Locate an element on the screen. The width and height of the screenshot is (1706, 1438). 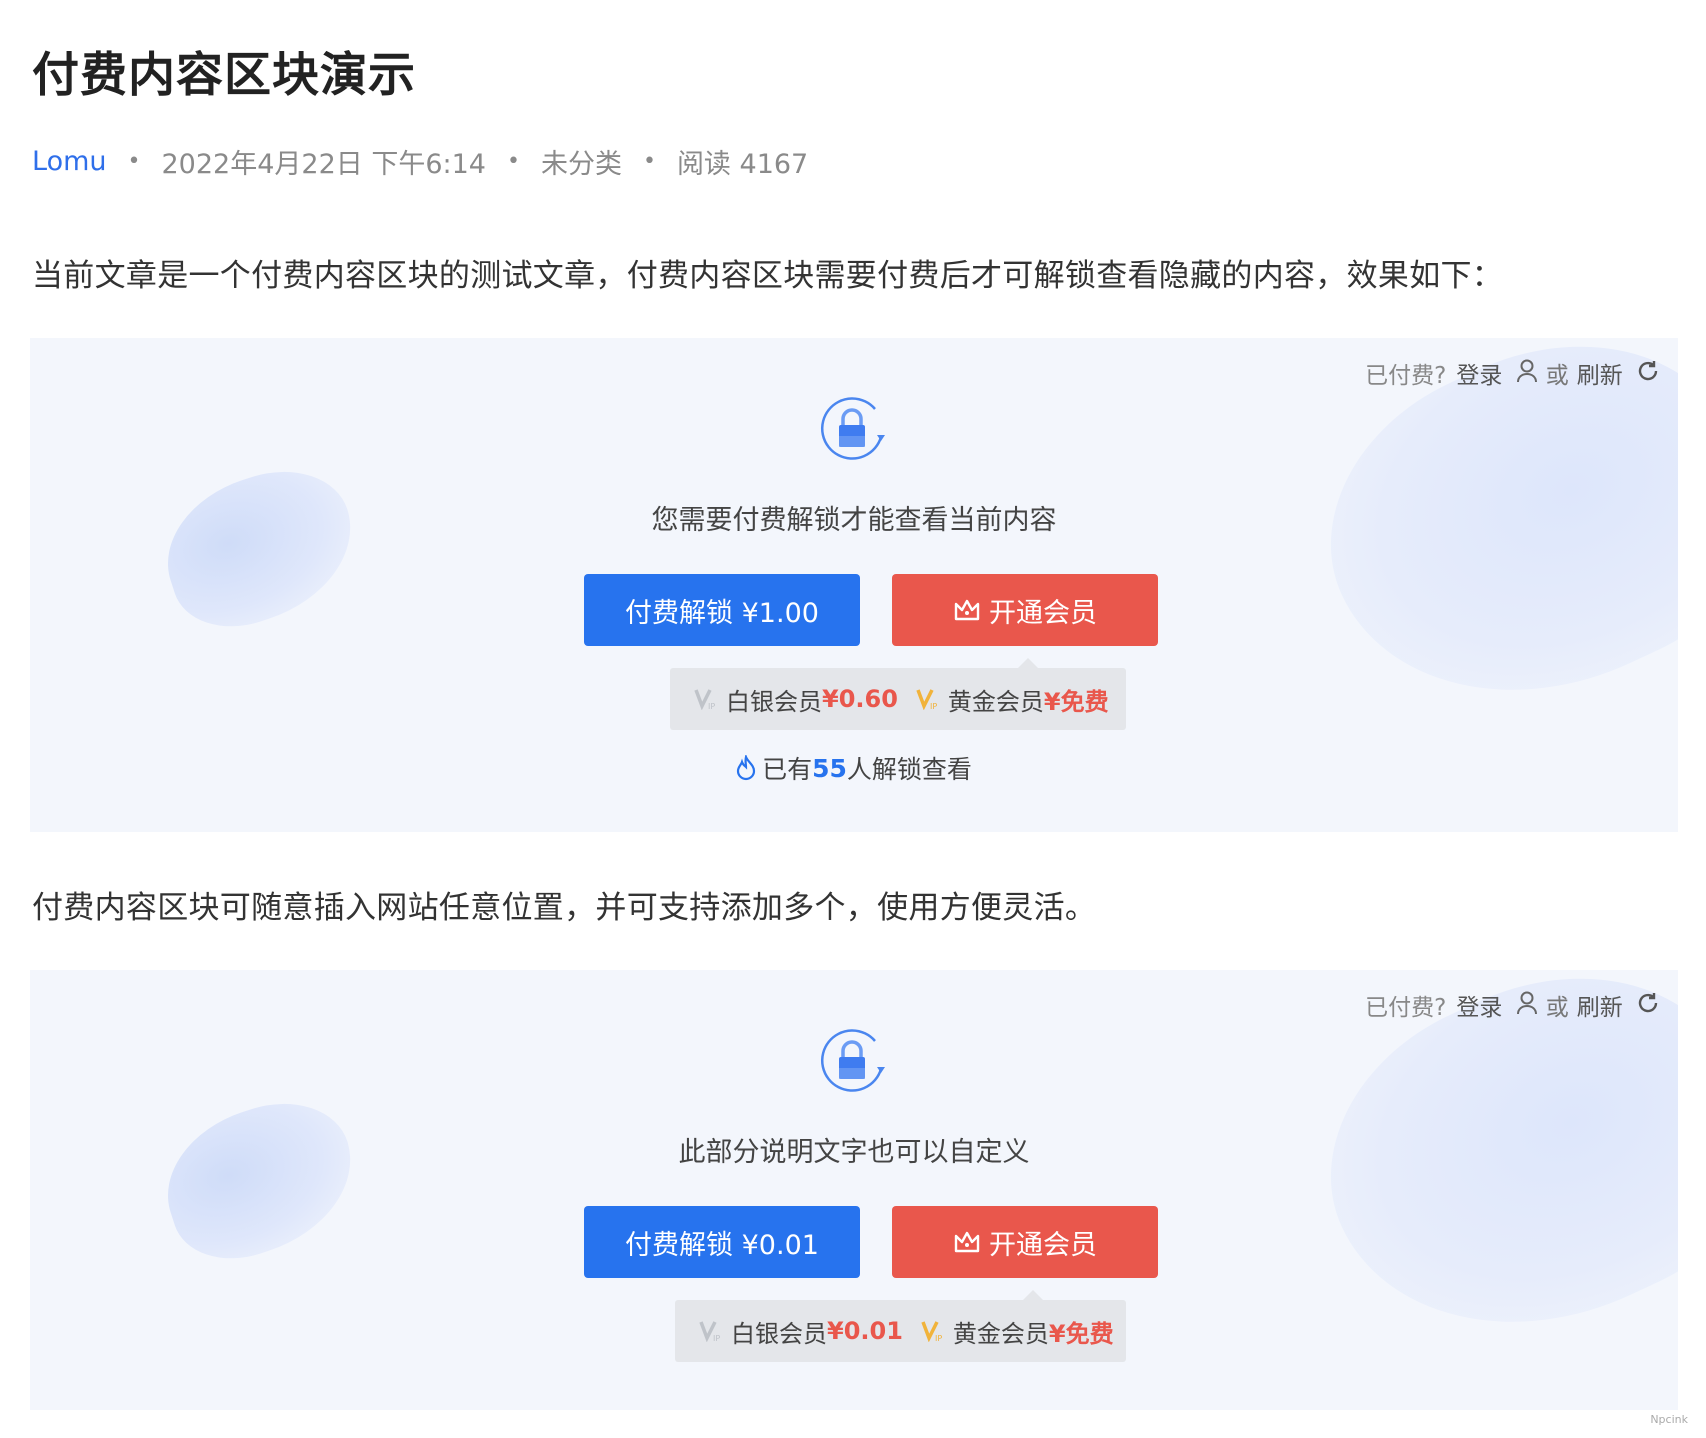
vip-price-box: IP 白银会员 ¥0.01 IP 黄金会员 ¥免费 is located at coordinates (900, 1326).